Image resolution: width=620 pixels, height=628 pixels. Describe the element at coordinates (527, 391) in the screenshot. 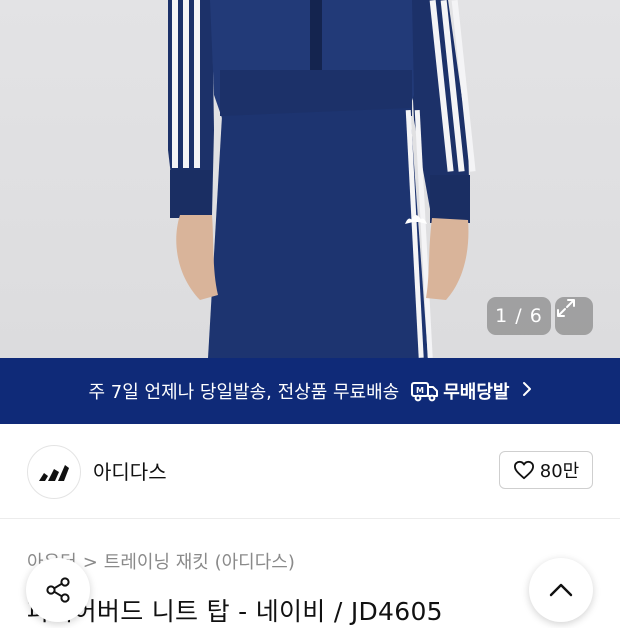

I see `chevron-right-icon` at that location.